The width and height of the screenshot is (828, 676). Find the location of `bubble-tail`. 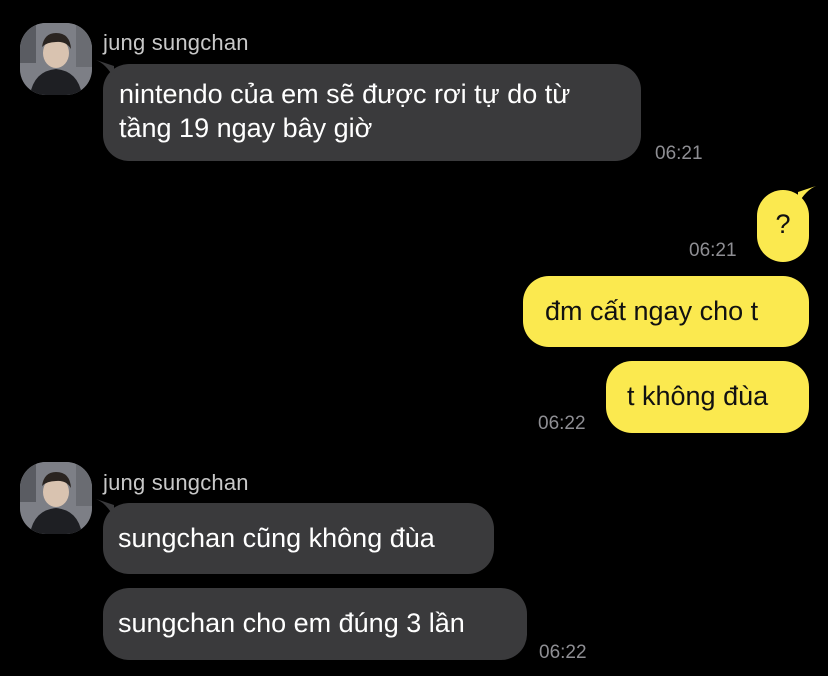

bubble-tail is located at coordinates (807, 195).